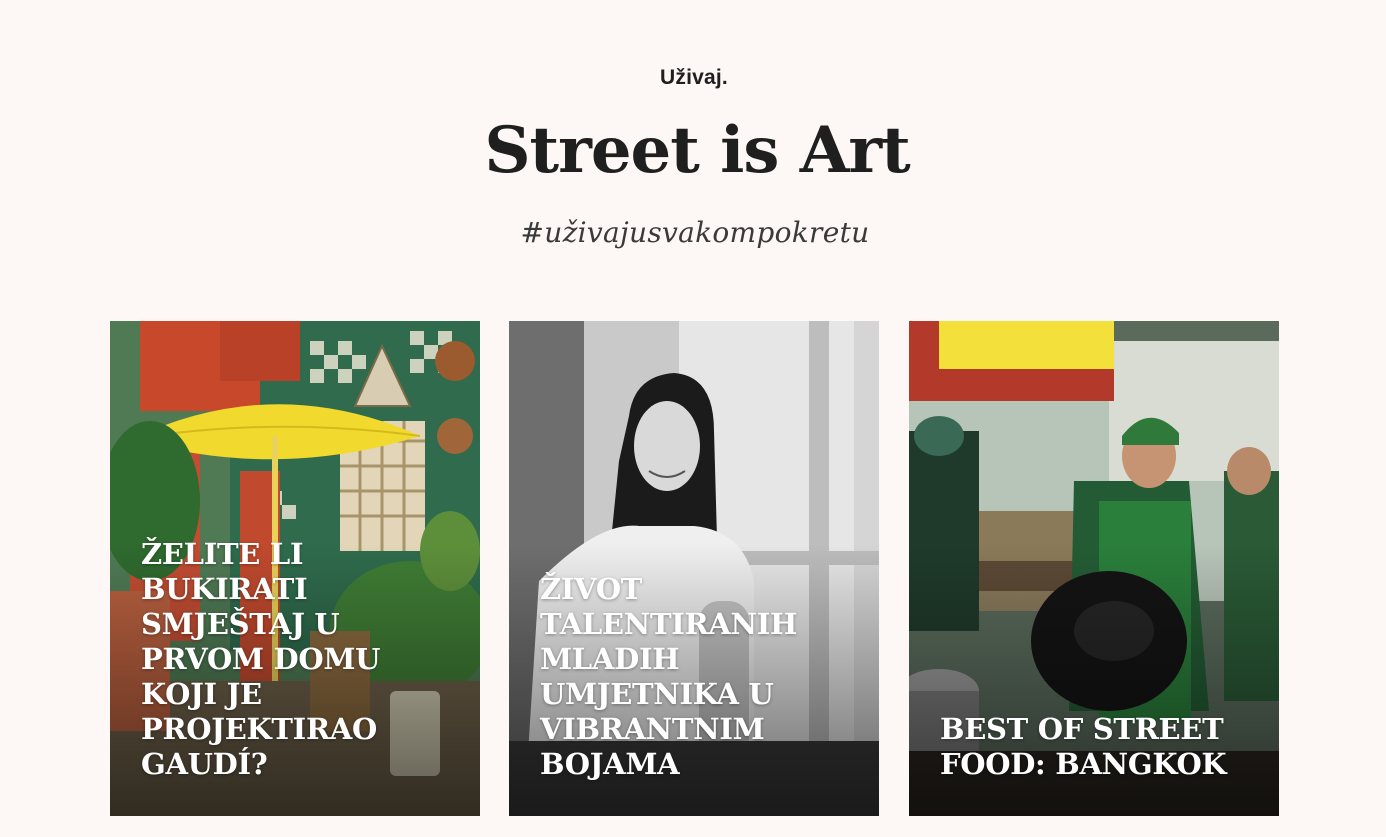 This screenshot has height=837, width=1386. What do you see at coordinates (694, 77) in the screenshot?
I see `section-eyebrow: Uživaj.` at bounding box center [694, 77].